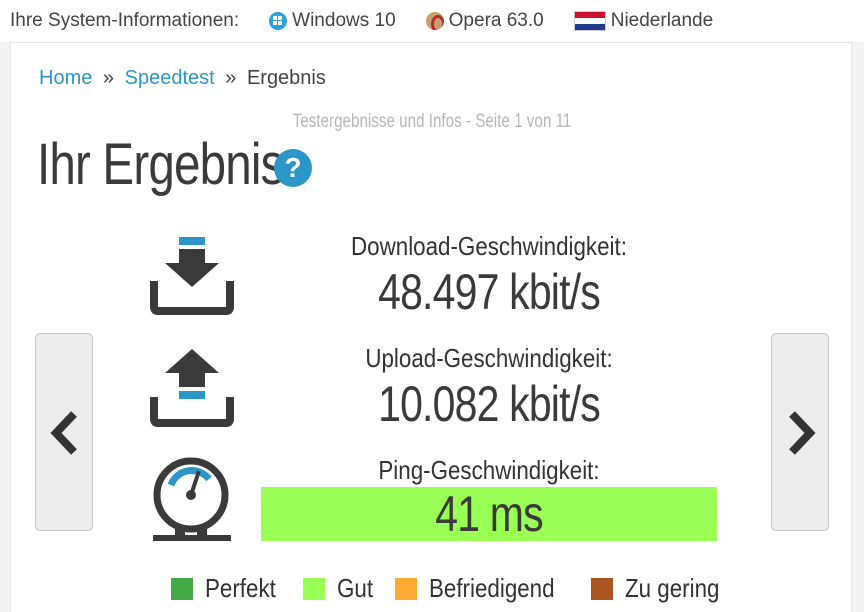 The image size is (864, 612). I want to click on ping-label: Ping-Geschwindigkeit:, so click(489, 470).